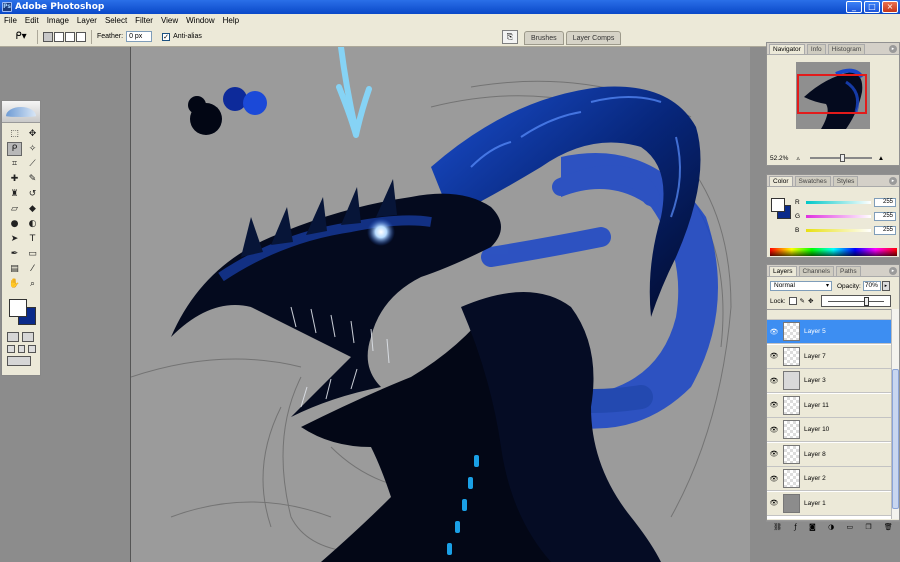 The image size is (900, 562). What do you see at coordinates (58, 20) in the screenshot?
I see `menu-image: Image` at bounding box center [58, 20].